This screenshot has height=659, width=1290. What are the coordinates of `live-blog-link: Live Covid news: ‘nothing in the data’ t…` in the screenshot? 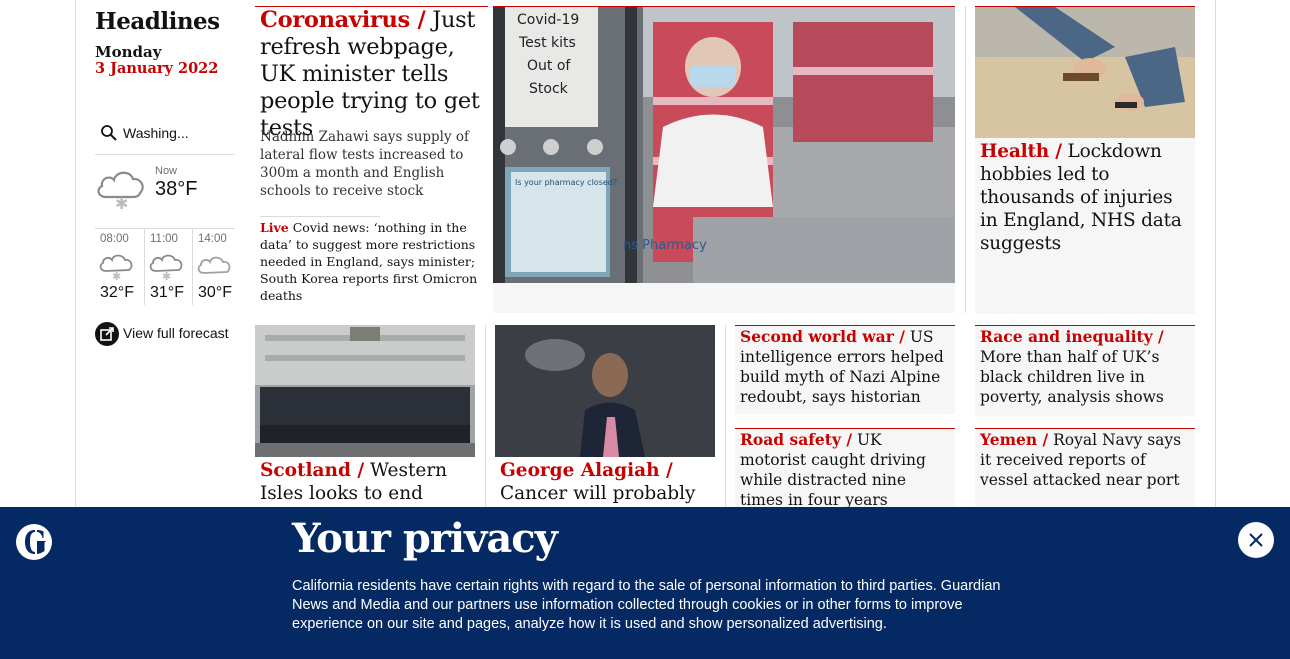 It's located at (371, 261).